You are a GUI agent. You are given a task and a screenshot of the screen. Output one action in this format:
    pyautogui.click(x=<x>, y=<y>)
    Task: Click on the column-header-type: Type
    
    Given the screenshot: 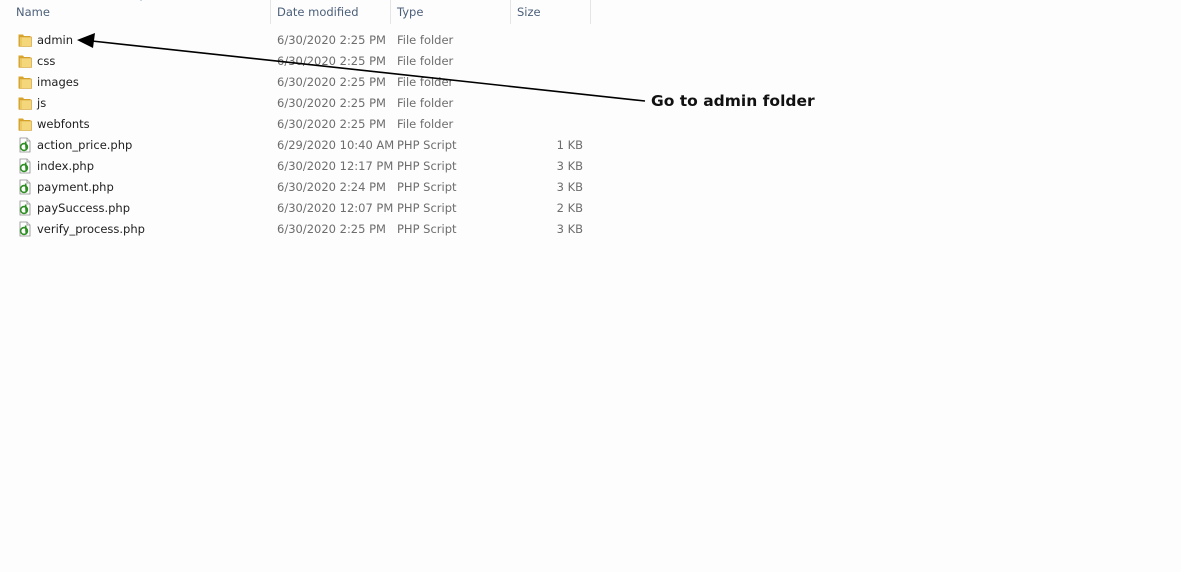 What is the action you would take?
    pyautogui.click(x=451, y=12)
    